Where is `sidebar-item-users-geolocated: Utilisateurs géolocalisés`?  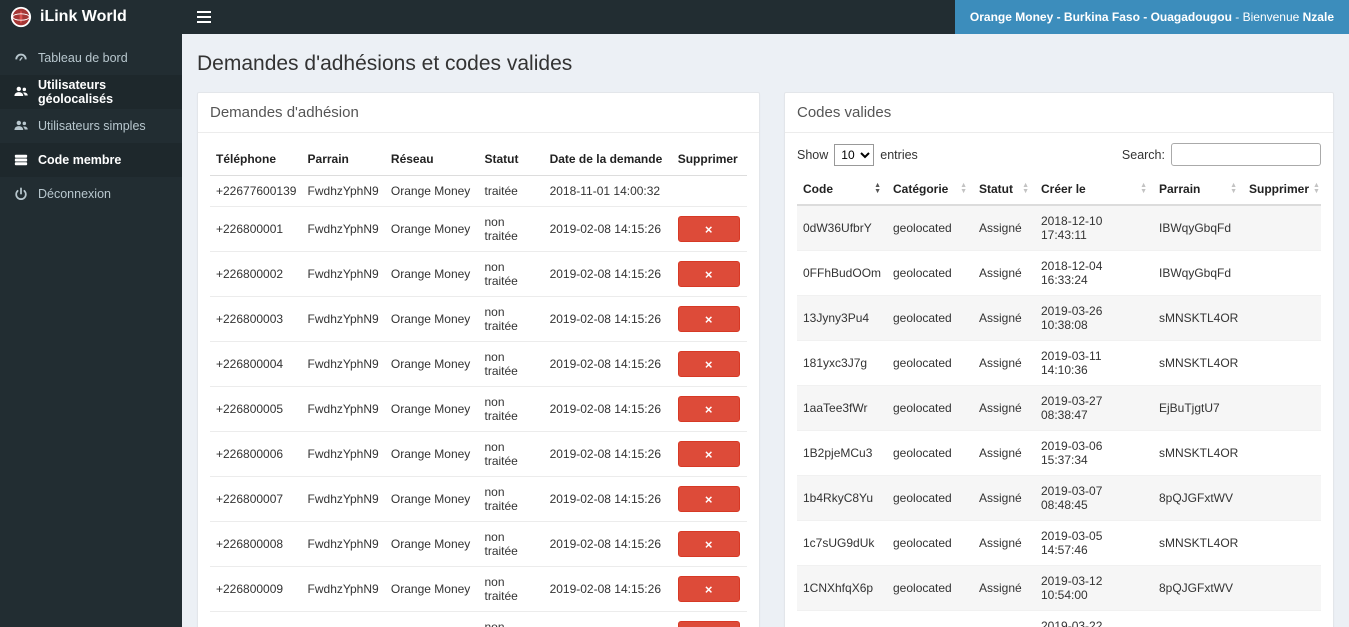
sidebar-item-users-geolocated: Utilisateurs géolocalisés is located at coordinates (91, 92).